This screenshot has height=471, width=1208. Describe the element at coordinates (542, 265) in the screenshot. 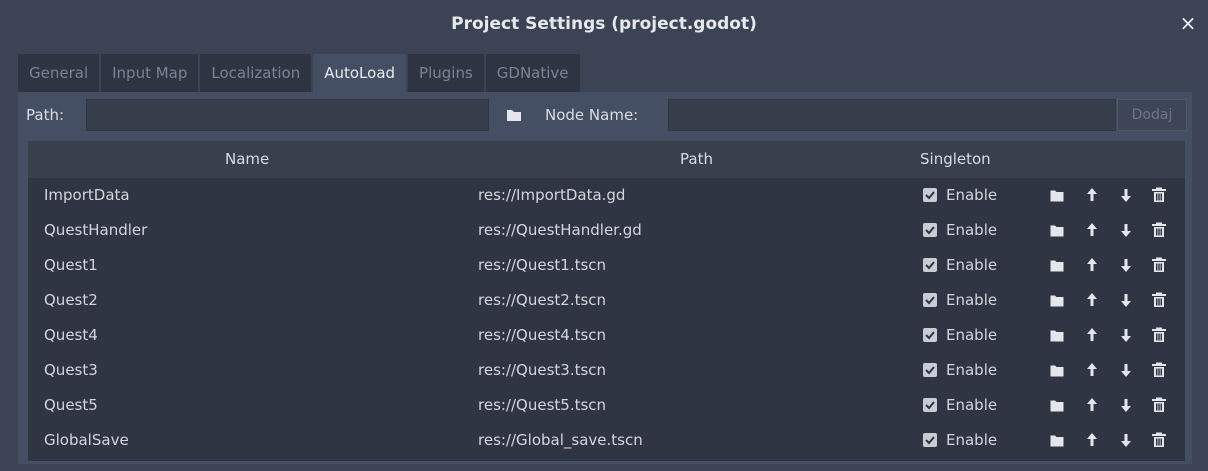

I see `row-path: res://Quest1.tscn` at that location.